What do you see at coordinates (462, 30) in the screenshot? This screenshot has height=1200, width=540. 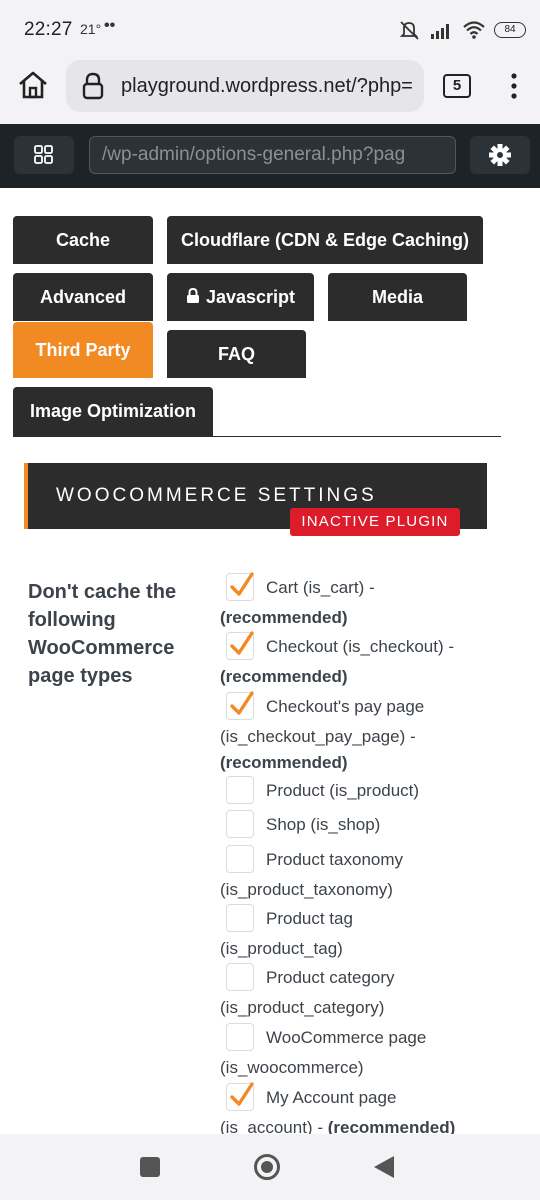 I see `status-icons: 84` at bounding box center [462, 30].